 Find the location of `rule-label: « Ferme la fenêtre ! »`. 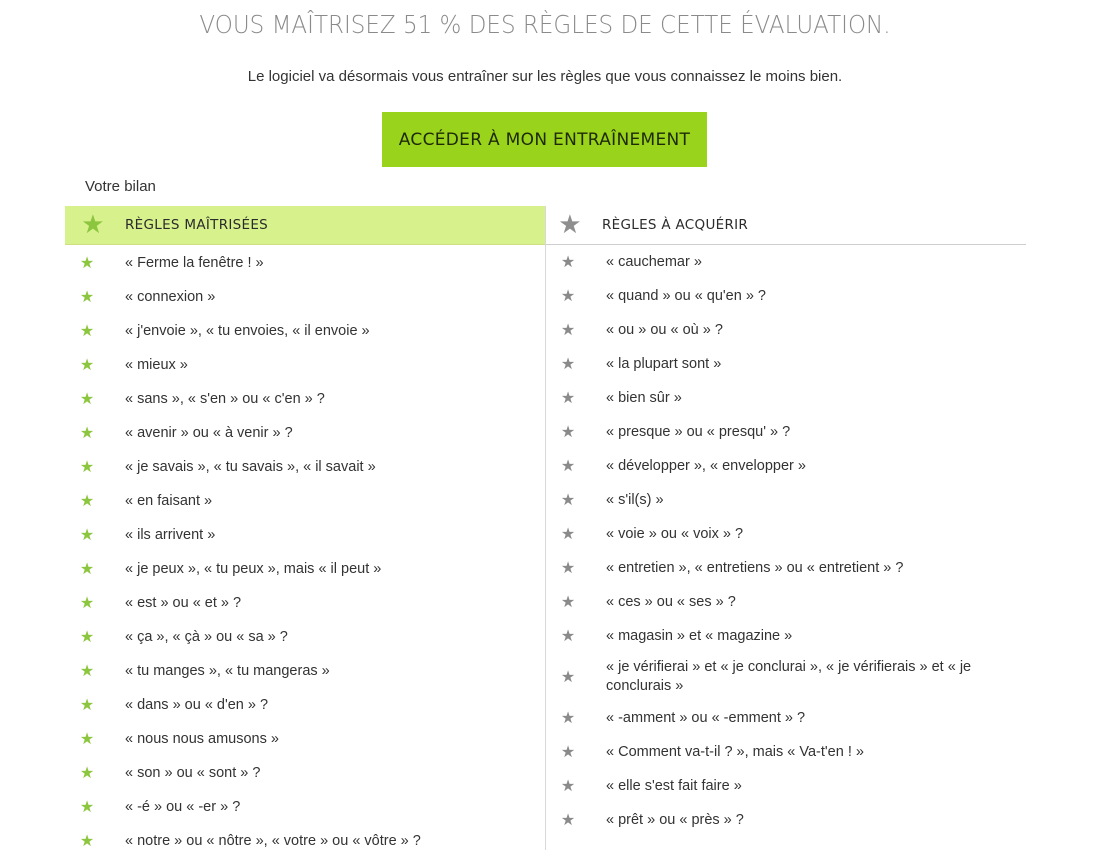

rule-label: « Ferme la fenêtre ! » is located at coordinates (194, 262).